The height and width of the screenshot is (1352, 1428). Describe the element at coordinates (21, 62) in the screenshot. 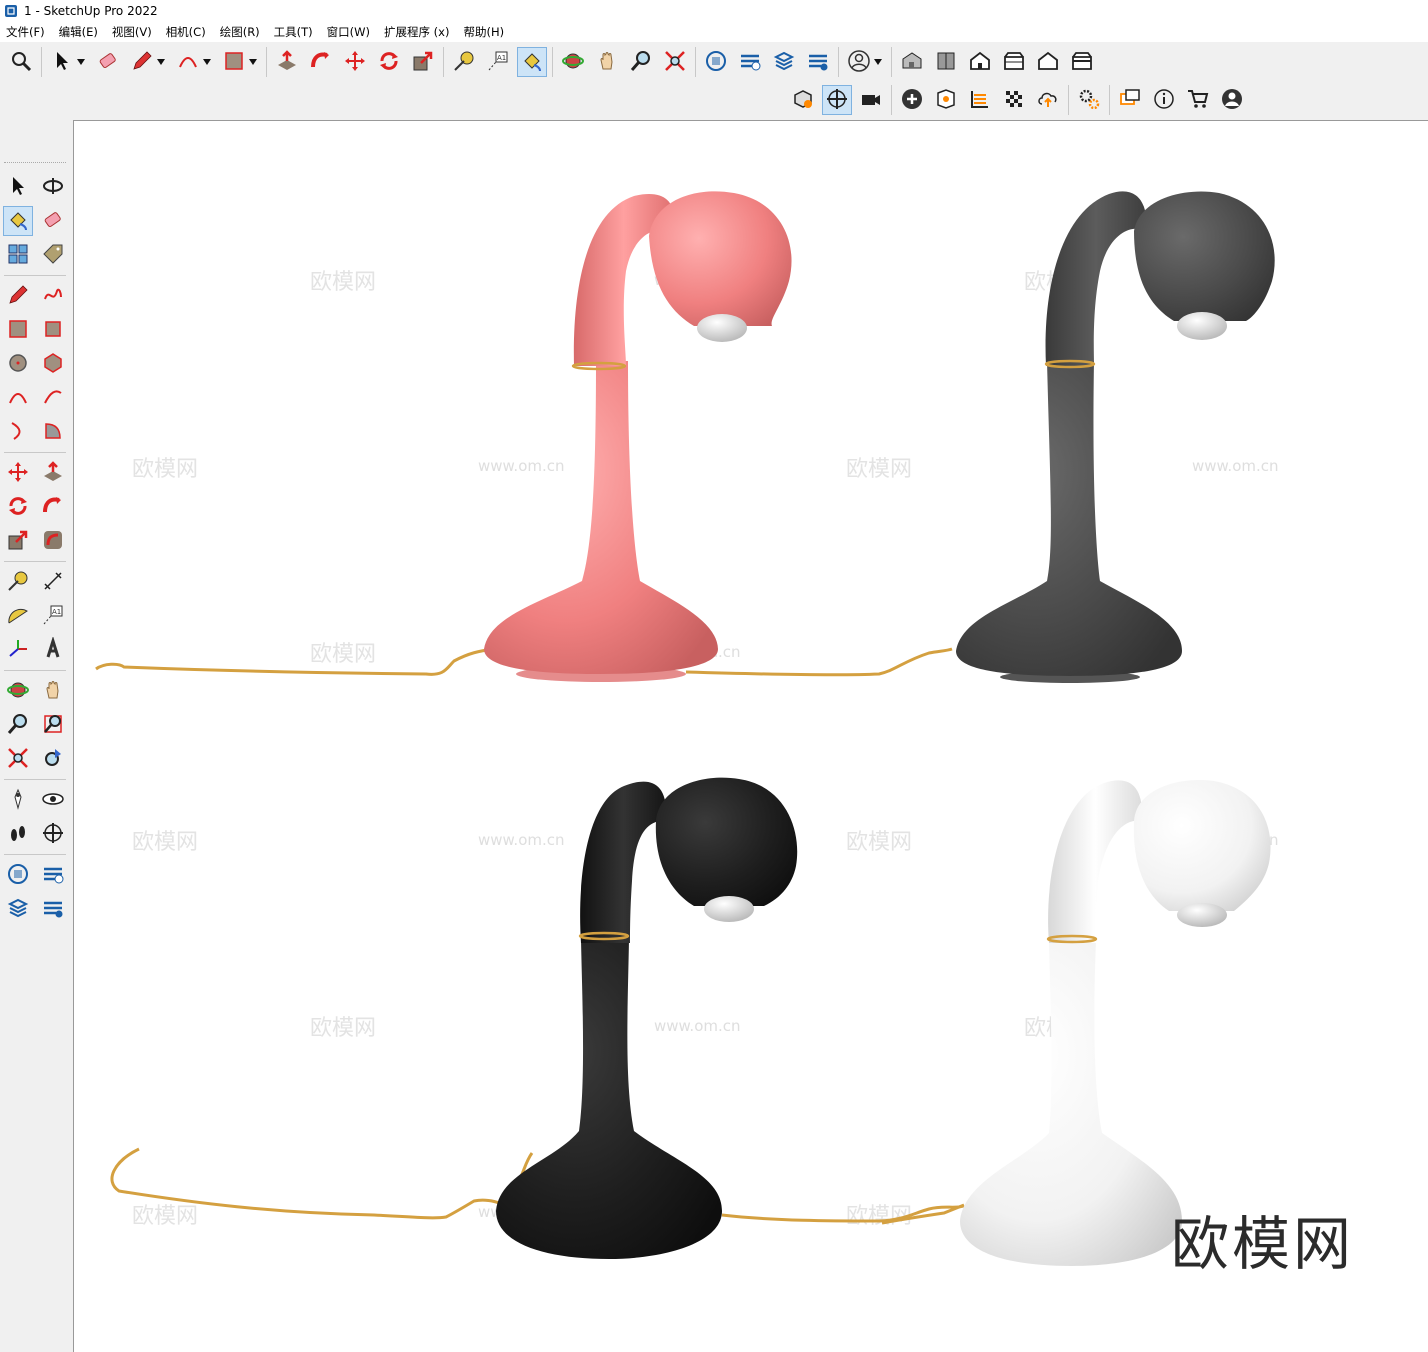

I see `search-tool-button` at that location.